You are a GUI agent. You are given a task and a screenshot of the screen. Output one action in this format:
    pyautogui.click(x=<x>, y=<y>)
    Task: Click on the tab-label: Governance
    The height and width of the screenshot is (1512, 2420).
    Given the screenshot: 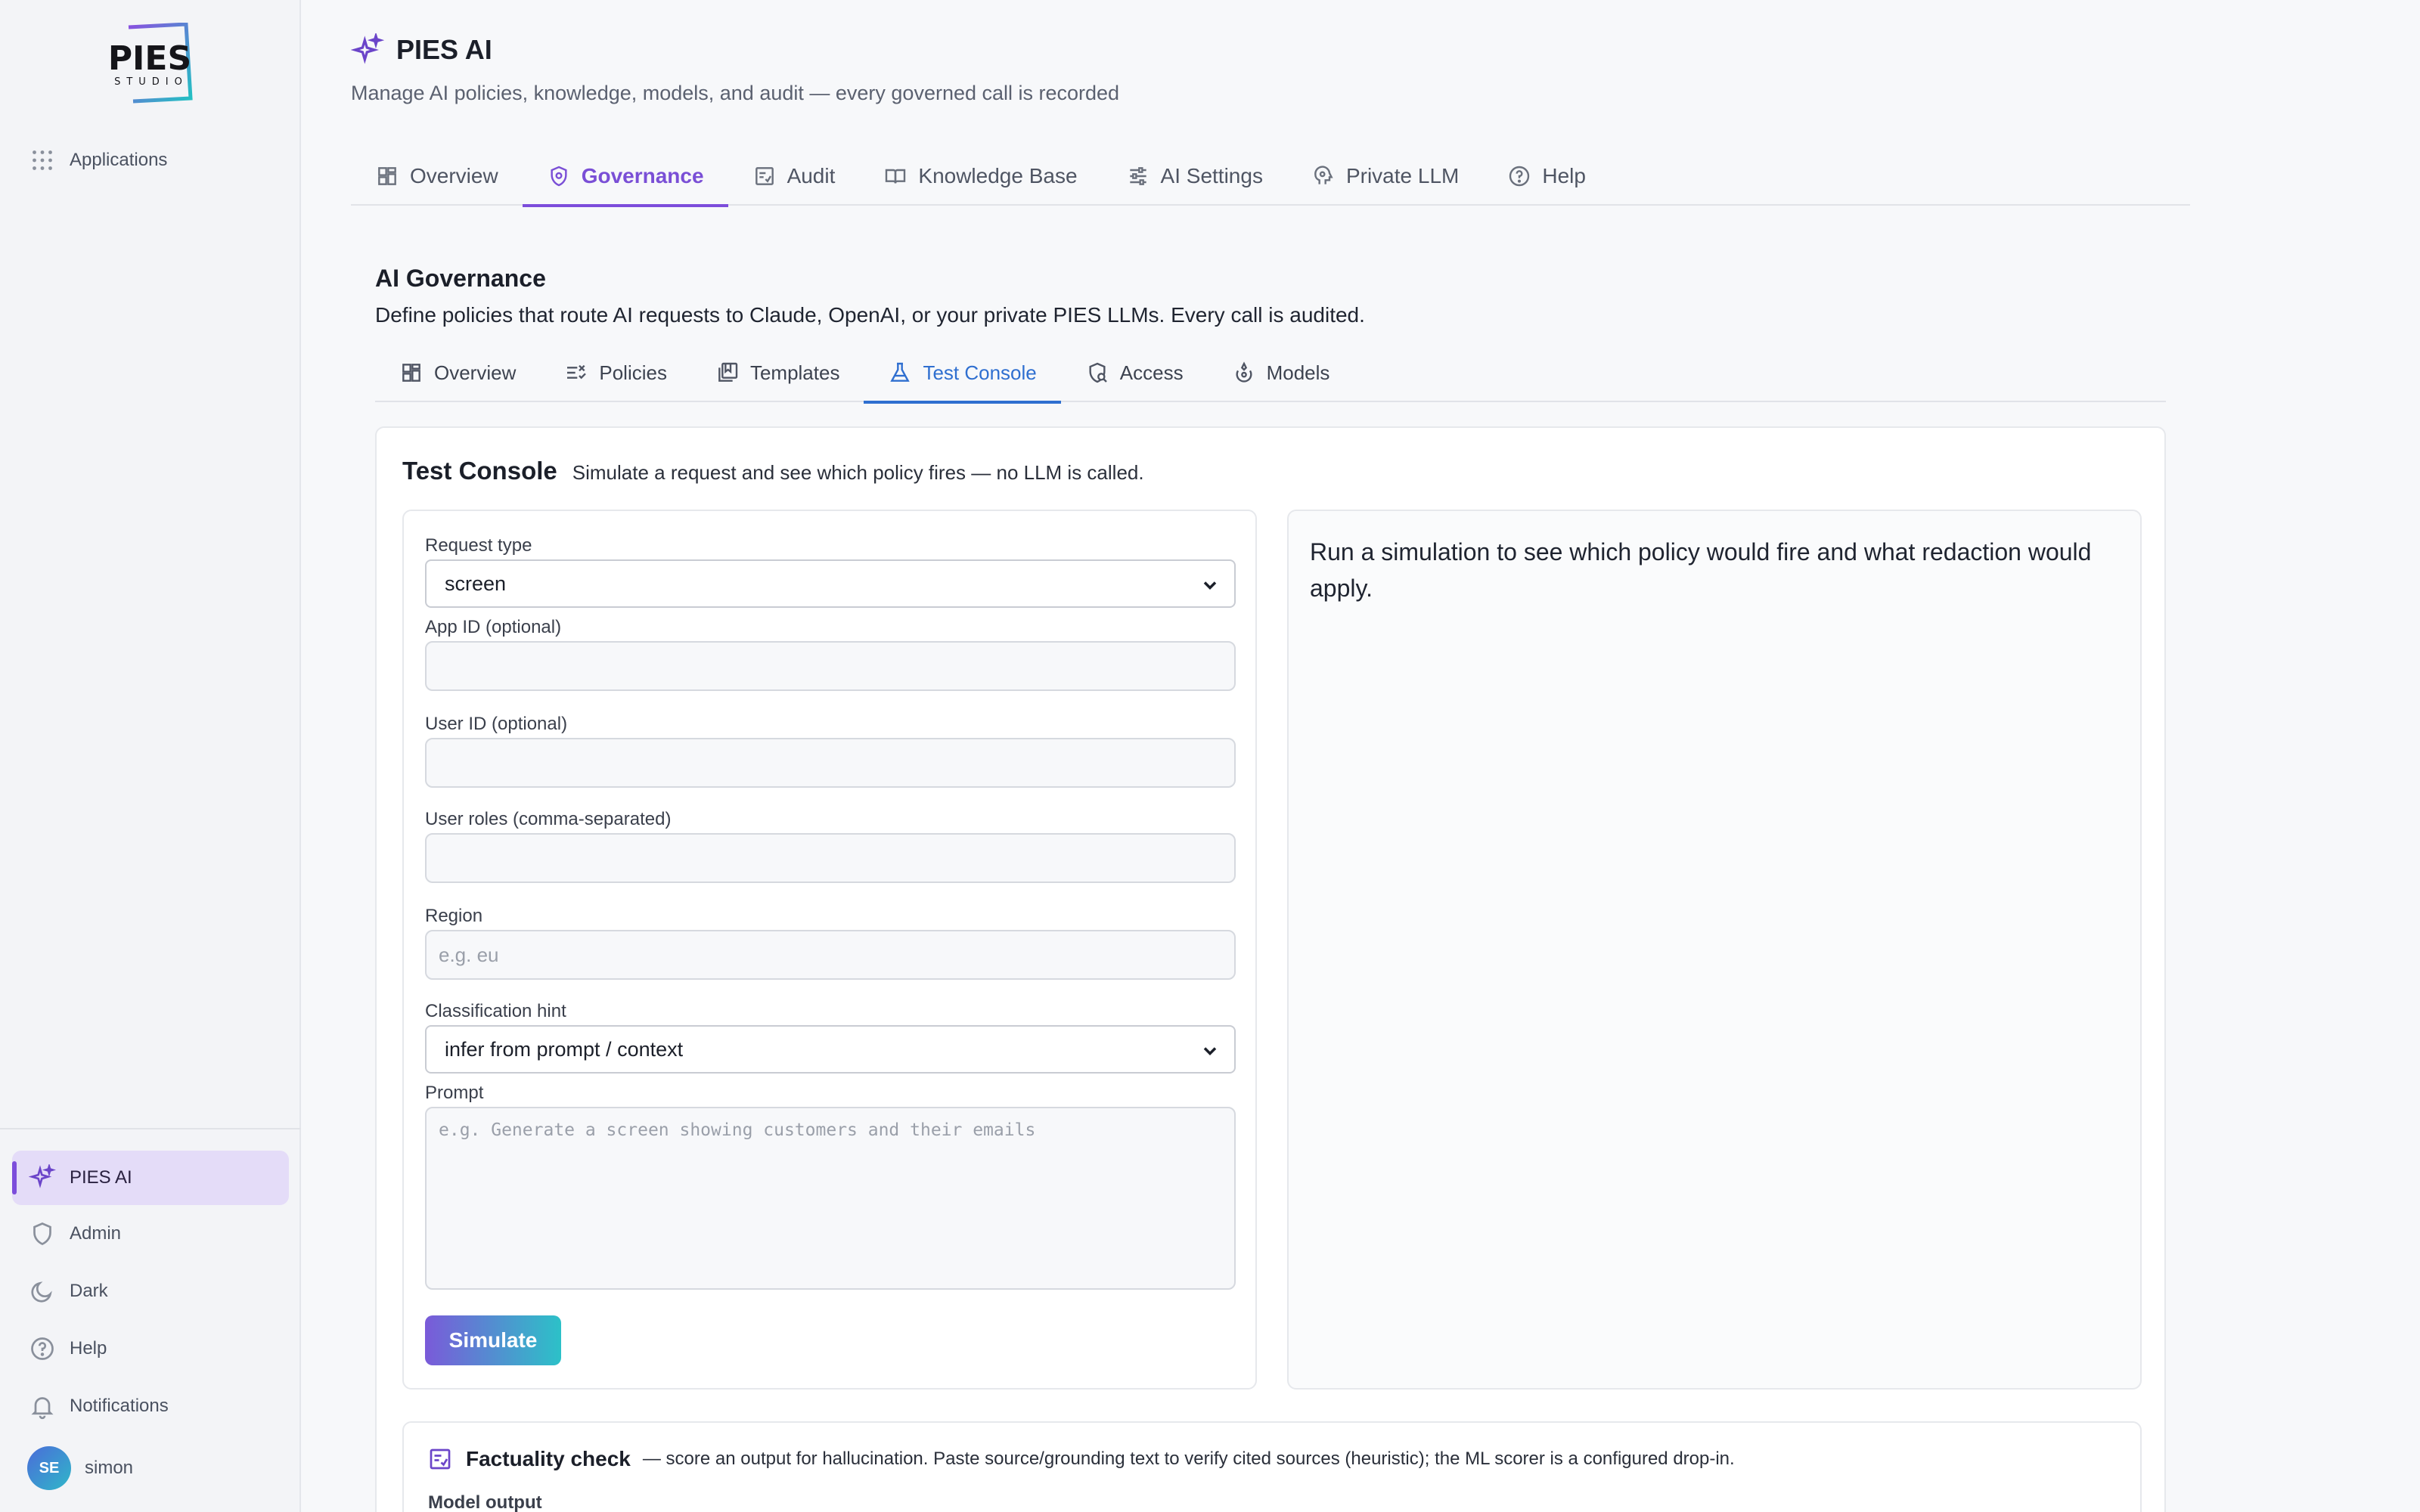 What is the action you would take?
    pyautogui.click(x=642, y=175)
    